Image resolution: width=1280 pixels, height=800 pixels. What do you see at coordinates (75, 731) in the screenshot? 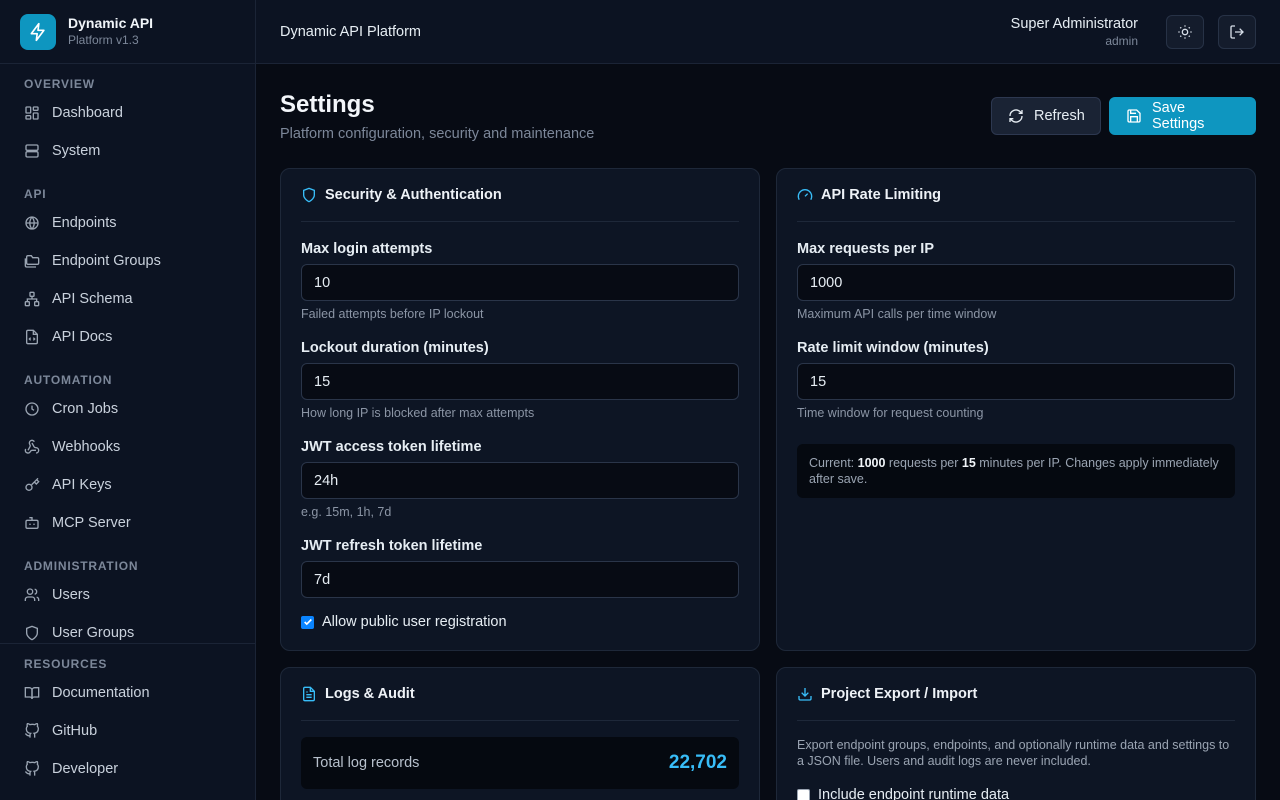
I see `sidebar-item-label: GitHub` at bounding box center [75, 731].